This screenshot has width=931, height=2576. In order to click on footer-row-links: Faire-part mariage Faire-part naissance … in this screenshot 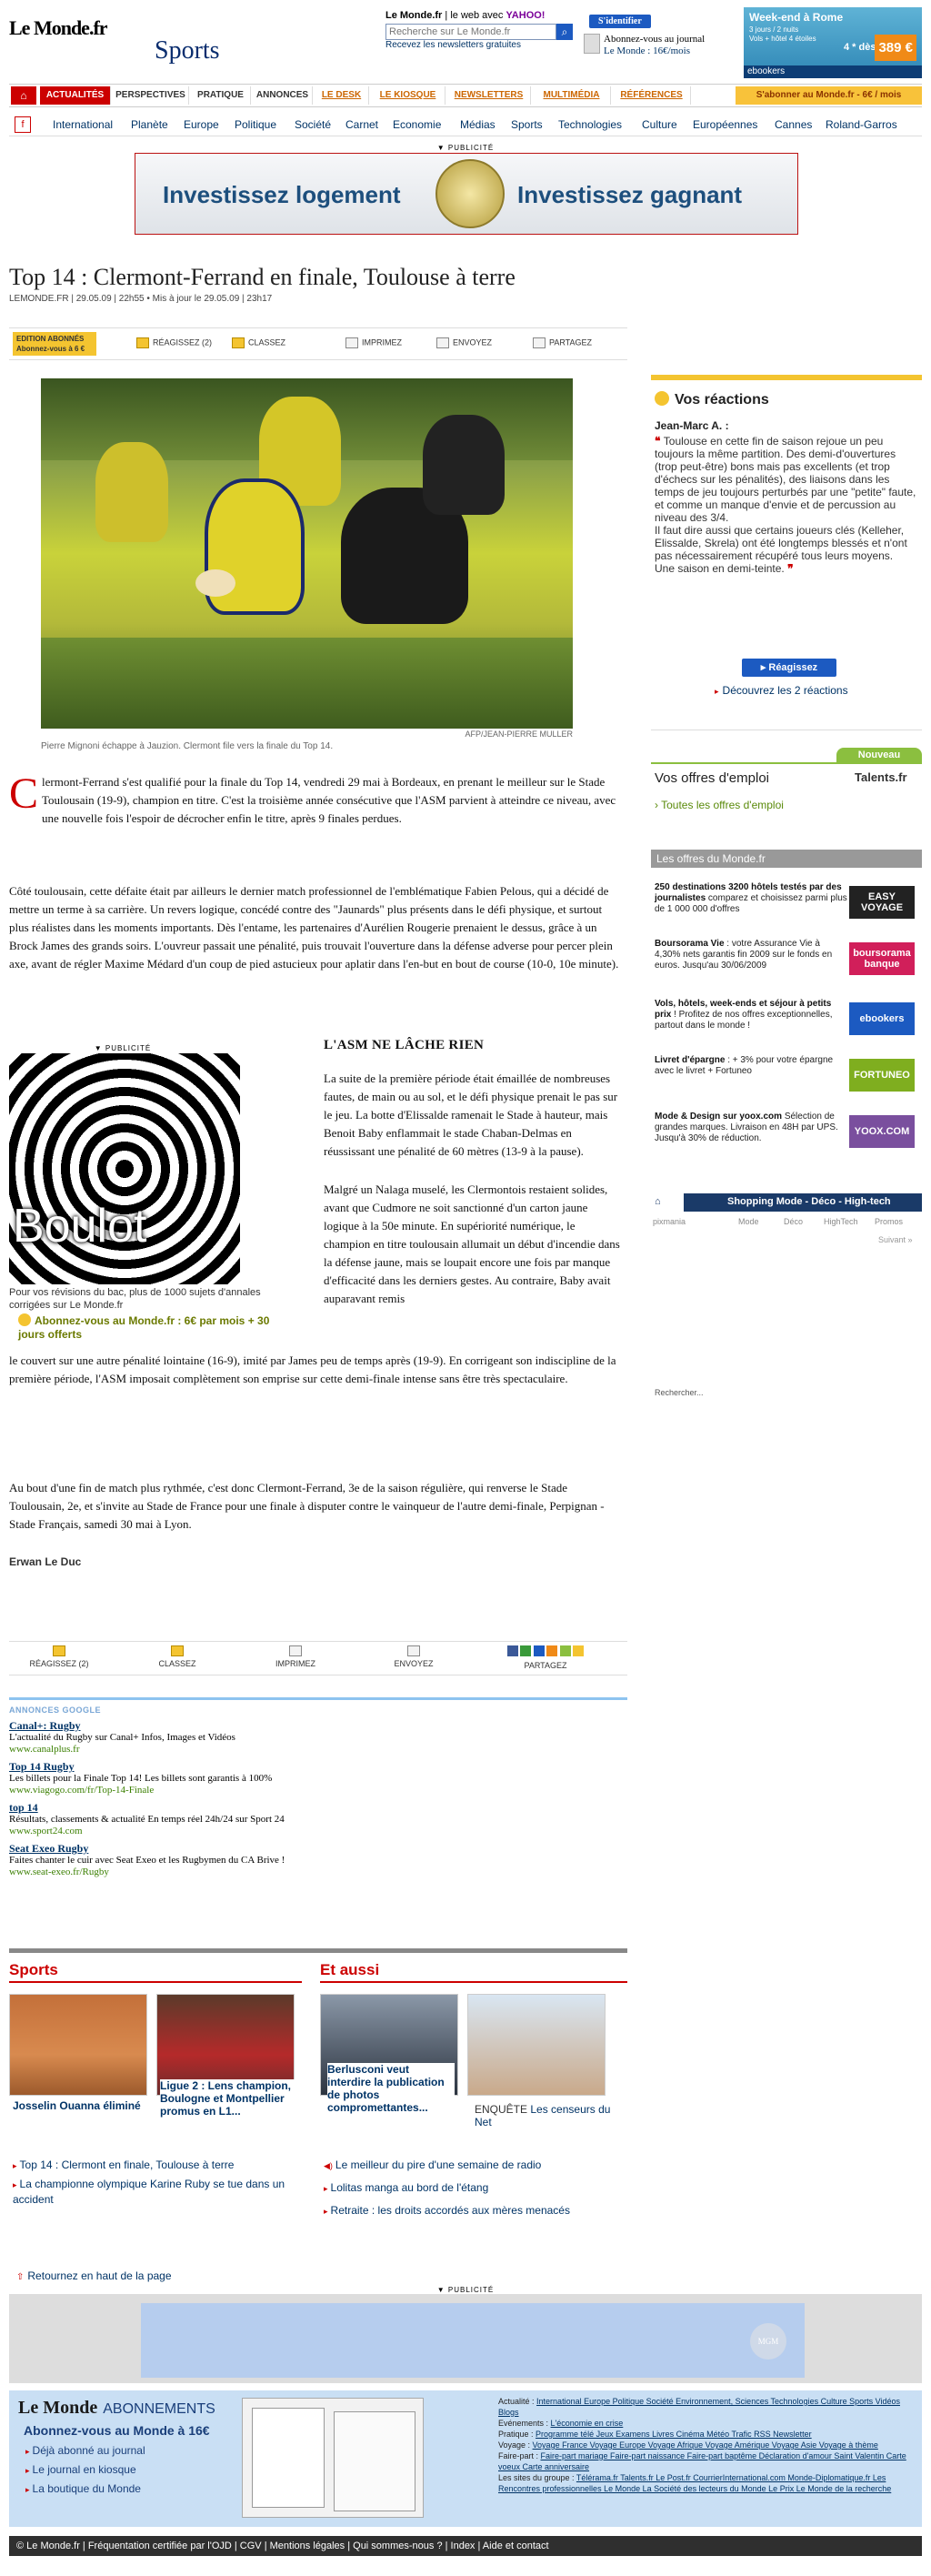, I will do `click(702, 2461)`.